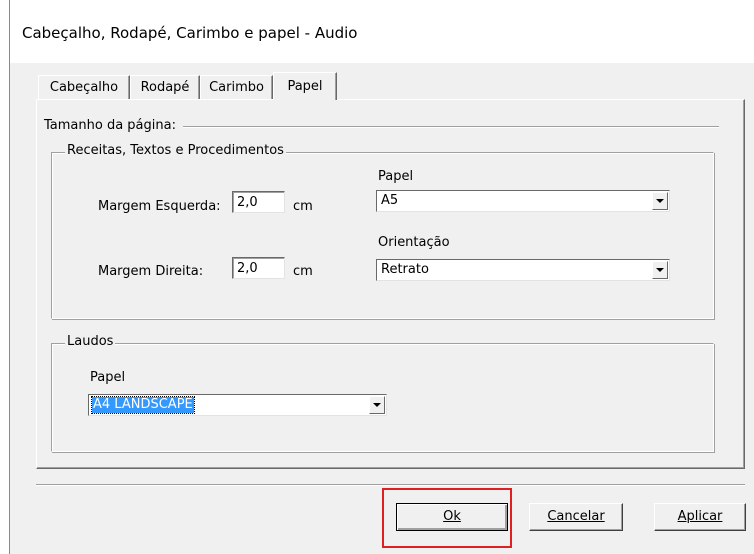 Image resolution: width=754 pixels, height=554 pixels. What do you see at coordinates (405, 269) in the screenshot?
I see `orientacao-select-value: Retrato` at bounding box center [405, 269].